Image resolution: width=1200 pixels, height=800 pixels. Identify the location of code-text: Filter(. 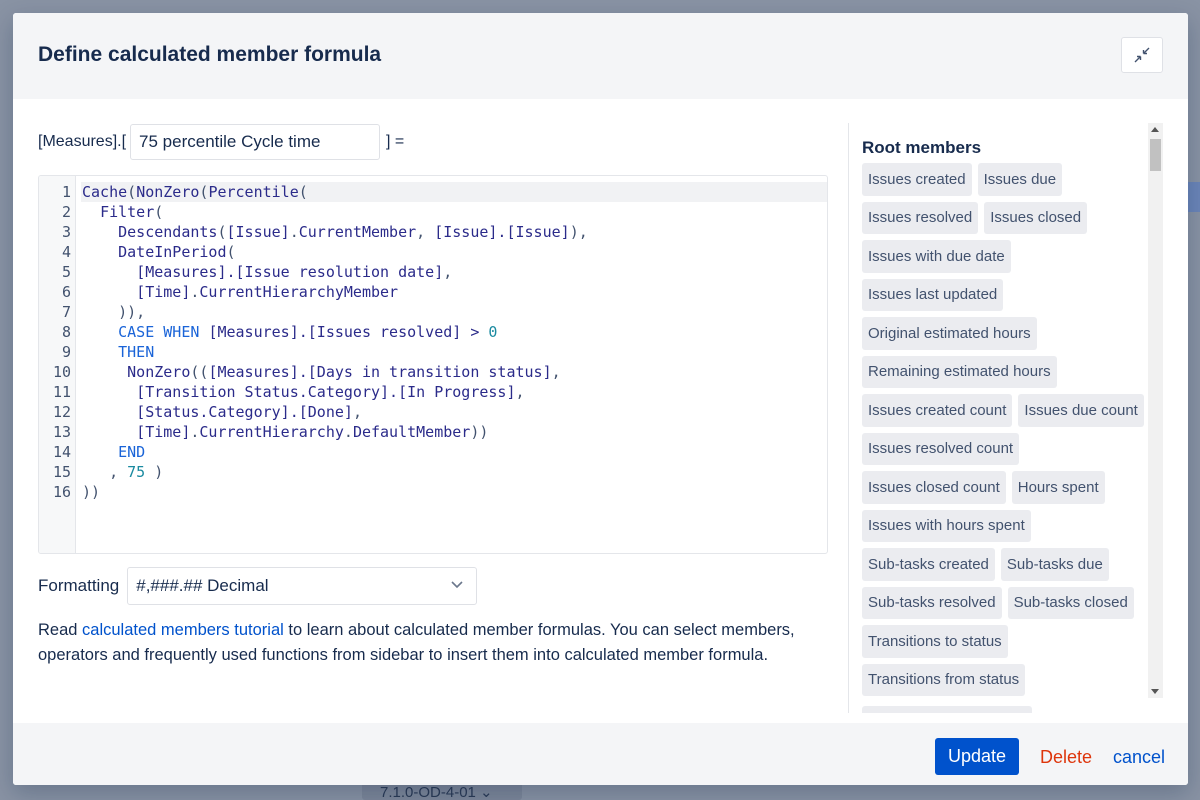
(454, 212).